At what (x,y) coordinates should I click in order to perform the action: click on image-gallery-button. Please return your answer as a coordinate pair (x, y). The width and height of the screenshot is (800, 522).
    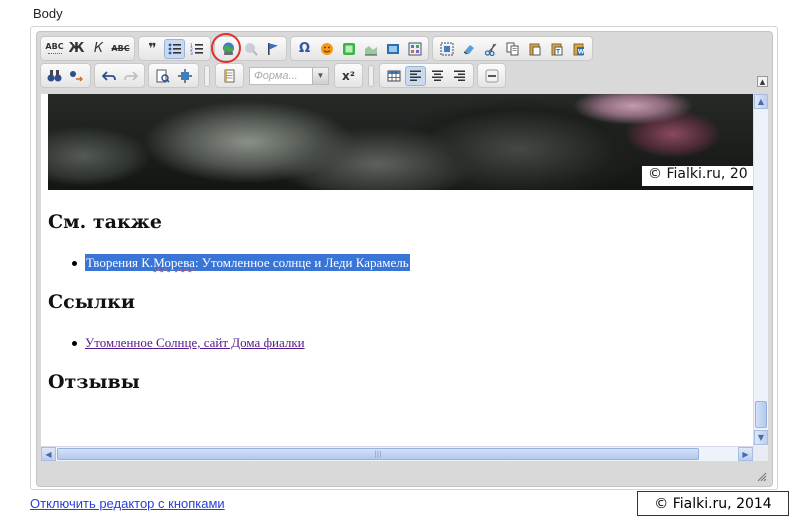
    Looking at the image, I should click on (414, 49).